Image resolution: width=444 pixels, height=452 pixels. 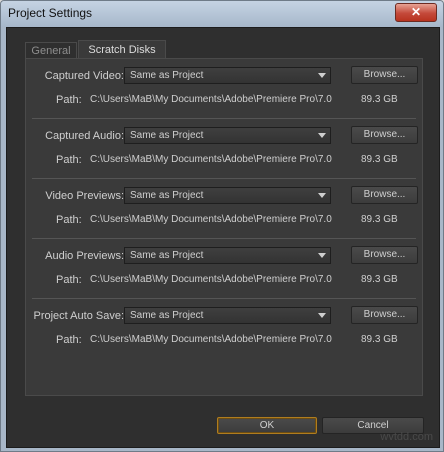 I want to click on audio-previews-size: 89.3 GB, so click(x=379, y=279).